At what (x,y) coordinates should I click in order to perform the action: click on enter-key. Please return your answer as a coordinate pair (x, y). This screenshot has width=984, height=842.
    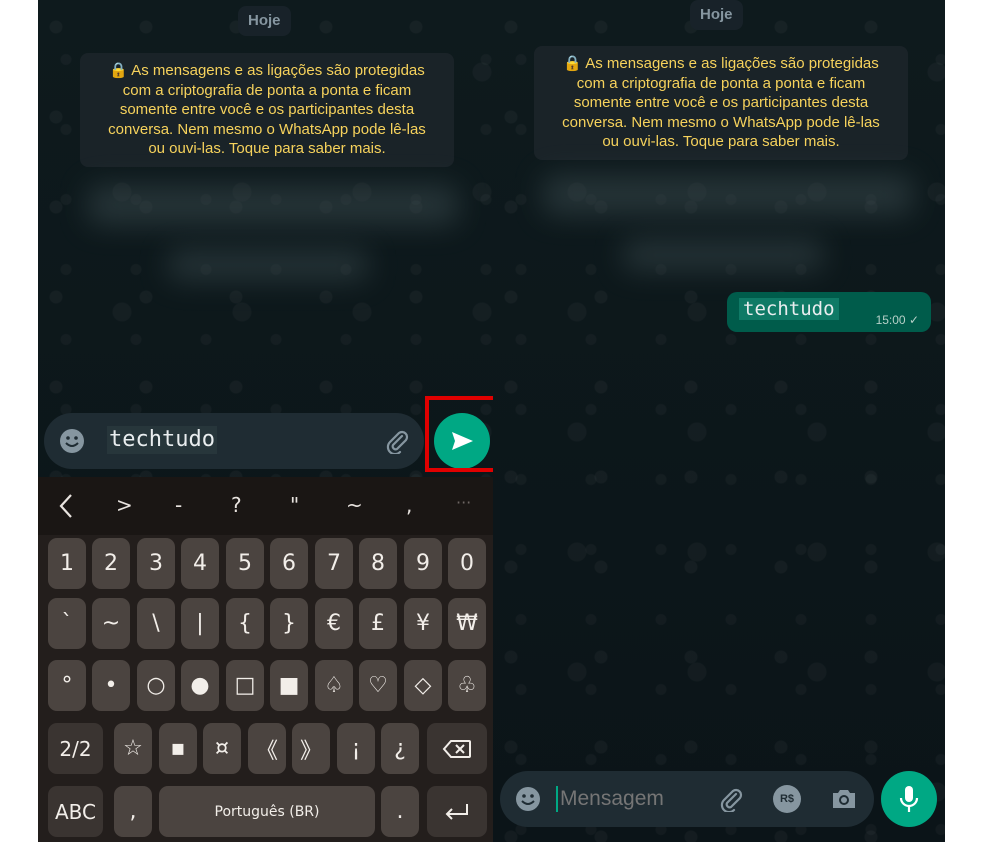
    Looking at the image, I should click on (457, 811).